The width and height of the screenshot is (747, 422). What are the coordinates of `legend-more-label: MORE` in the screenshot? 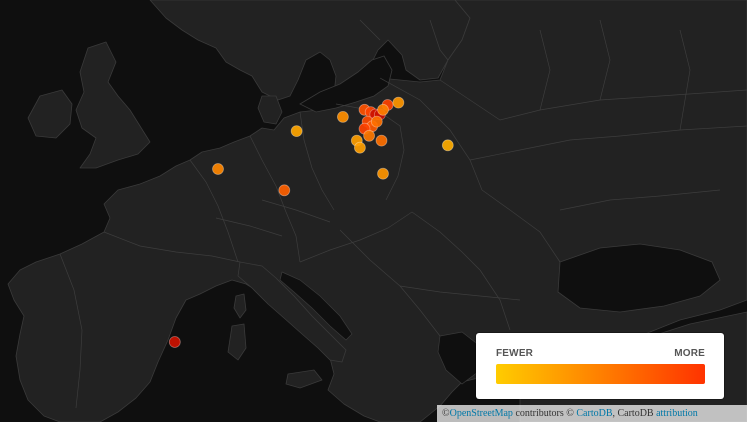 It's located at (689, 353).